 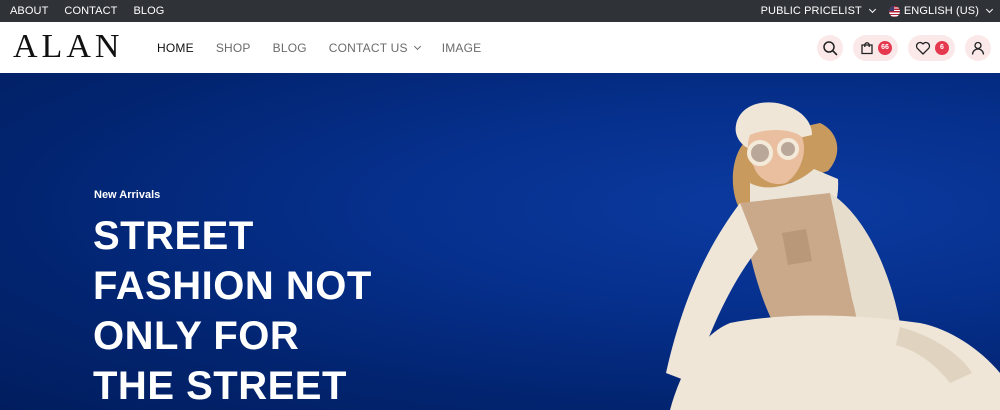 I want to click on nav-home: HOME, so click(x=175, y=48).